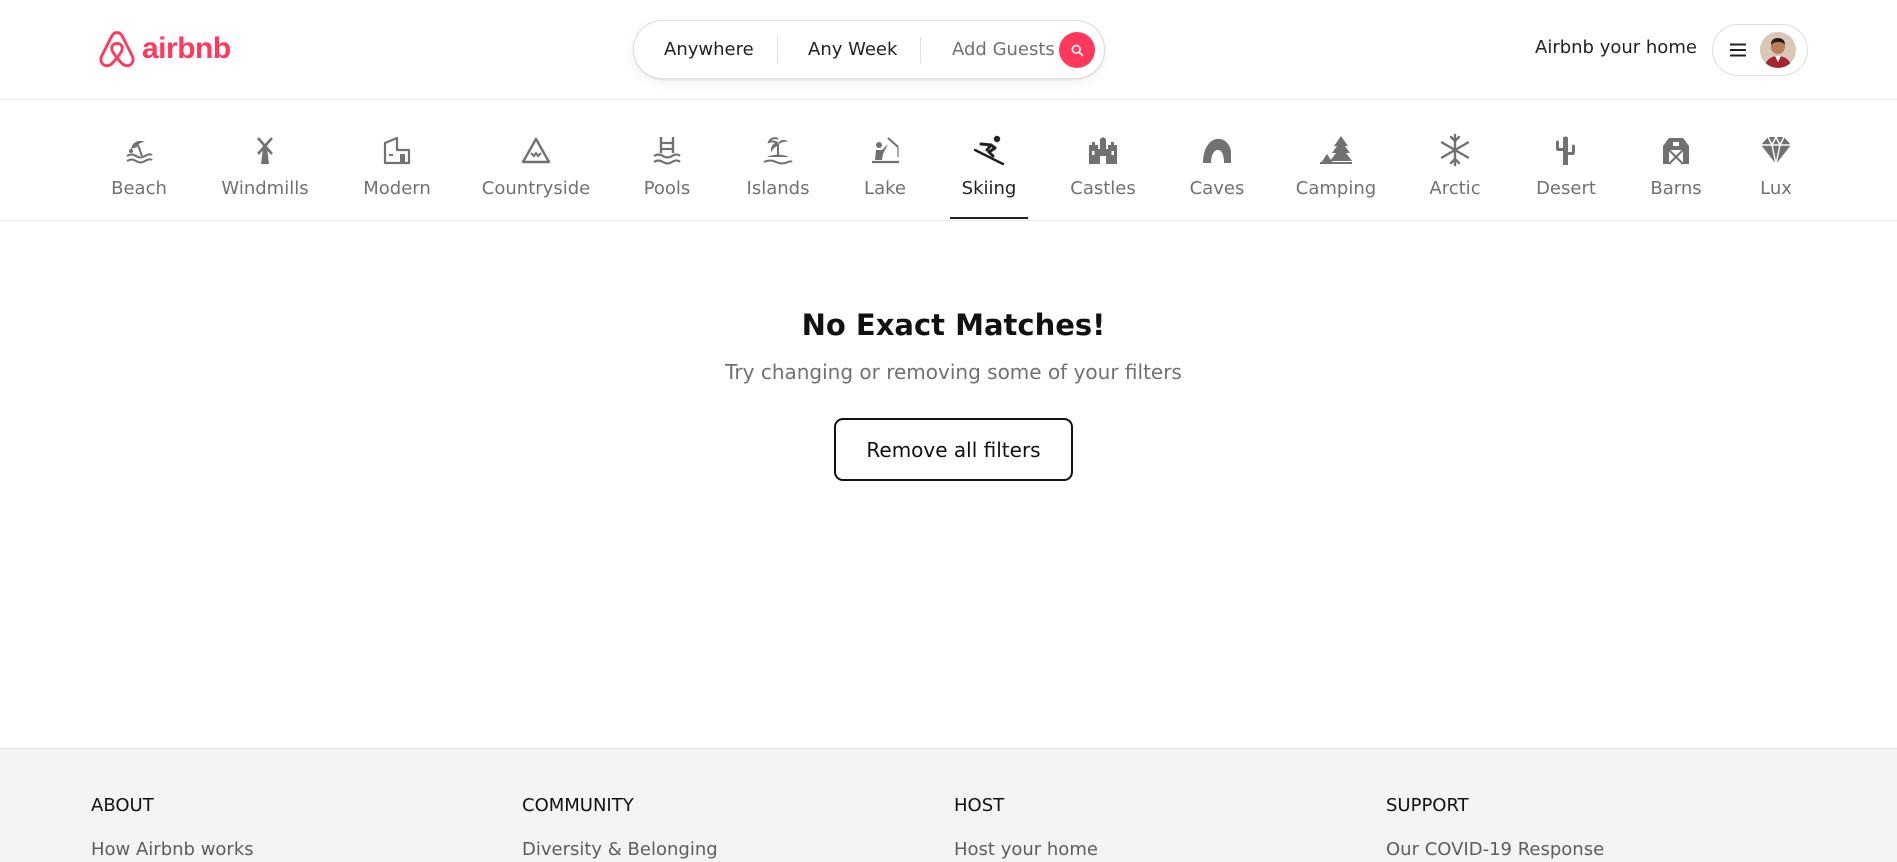  Describe the element at coordinates (953, 325) in the screenshot. I see `empty-state-title: No Exact Matches!` at that location.